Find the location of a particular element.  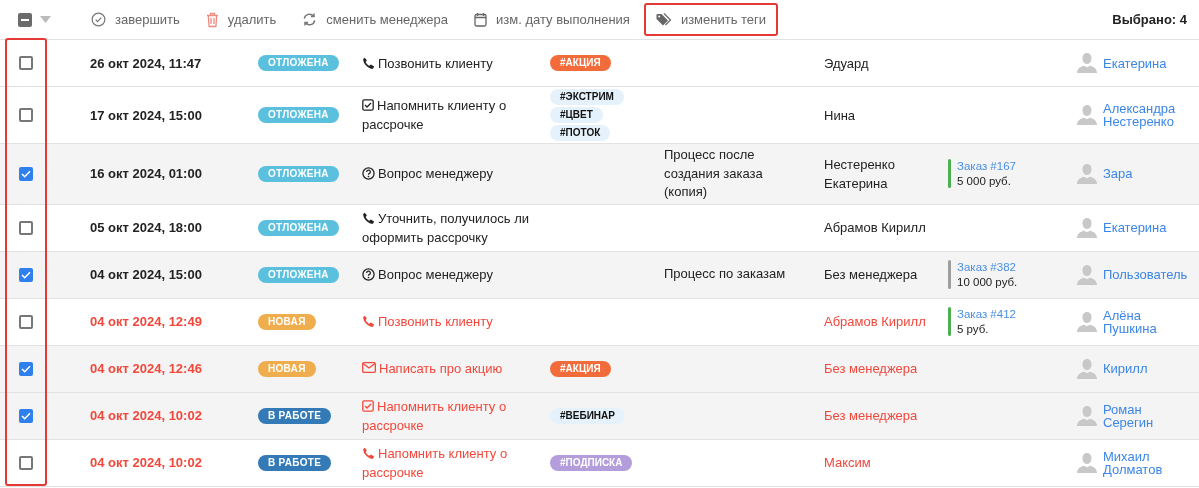

check-circle-icon is located at coordinates (98, 19).